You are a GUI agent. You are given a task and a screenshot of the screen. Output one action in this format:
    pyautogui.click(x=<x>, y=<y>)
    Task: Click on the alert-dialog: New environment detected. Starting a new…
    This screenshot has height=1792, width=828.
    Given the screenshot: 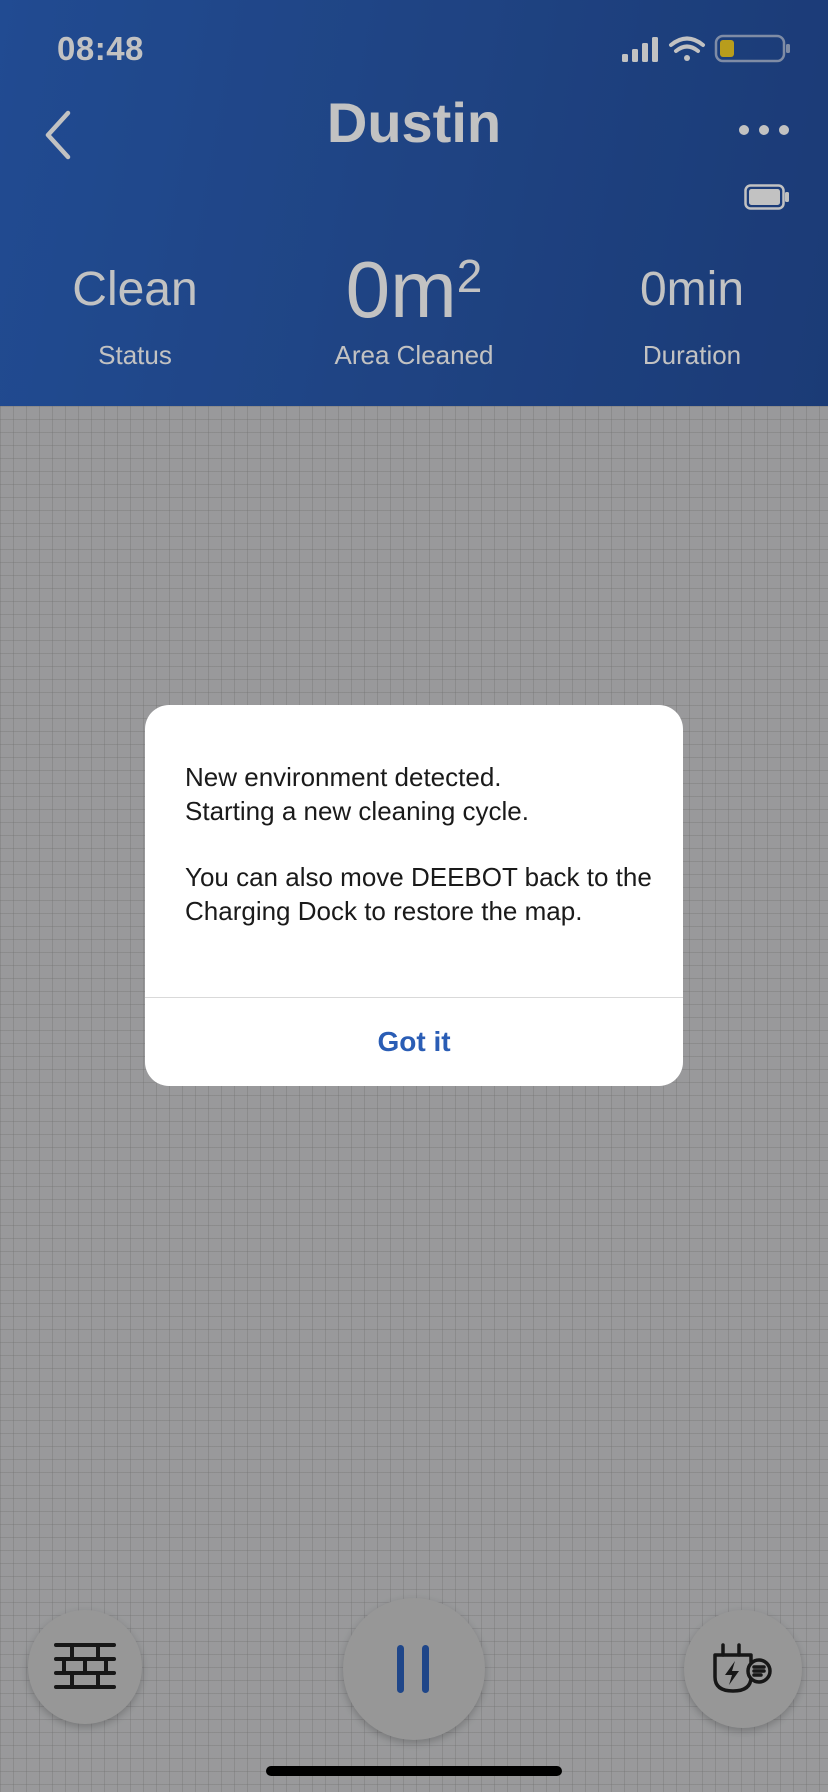 What is the action you would take?
    pyautogui.click(x=414, y=895)
    